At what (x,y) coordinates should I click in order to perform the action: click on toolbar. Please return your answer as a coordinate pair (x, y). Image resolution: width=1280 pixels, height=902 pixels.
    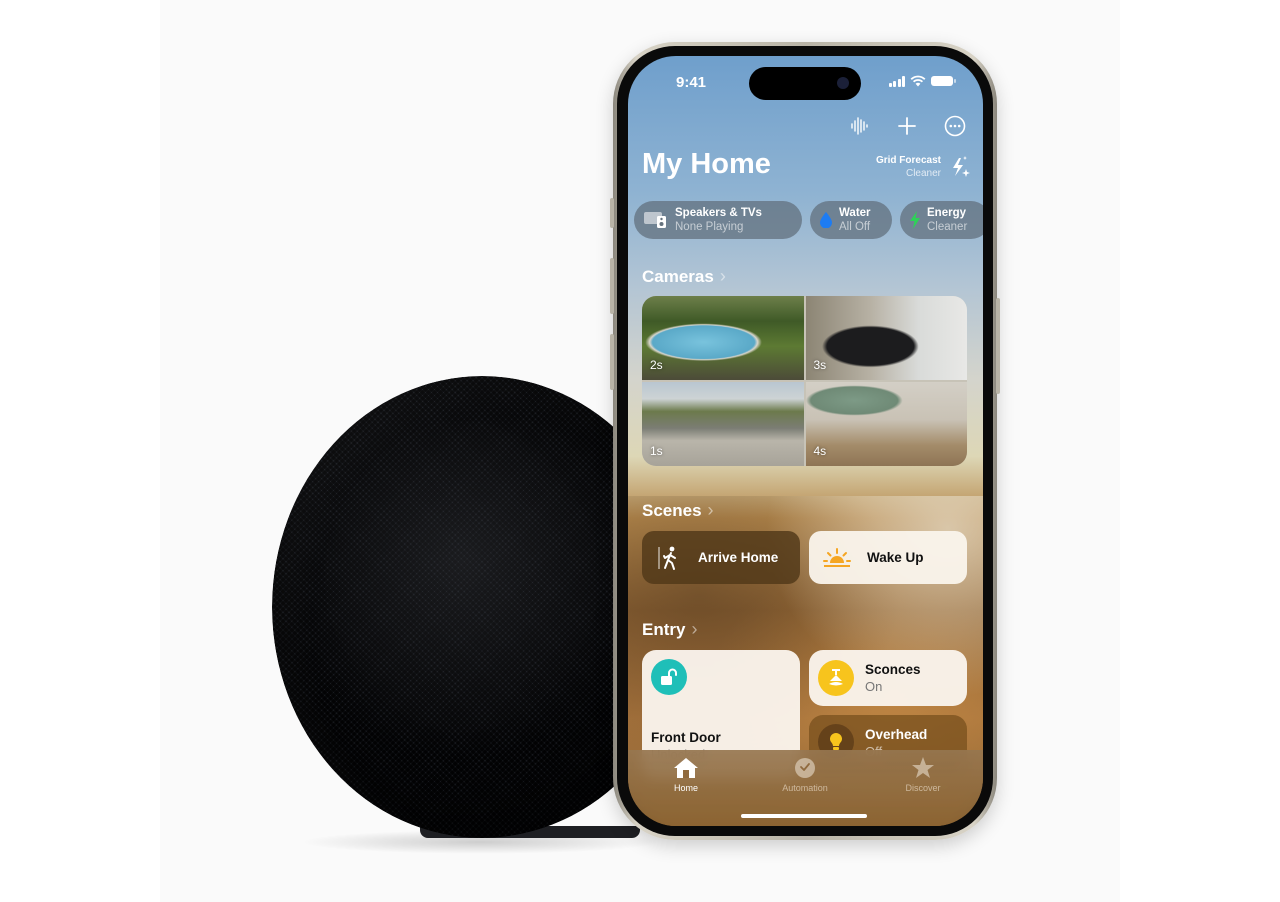
    Looking at the image, I should click on (907, 126).